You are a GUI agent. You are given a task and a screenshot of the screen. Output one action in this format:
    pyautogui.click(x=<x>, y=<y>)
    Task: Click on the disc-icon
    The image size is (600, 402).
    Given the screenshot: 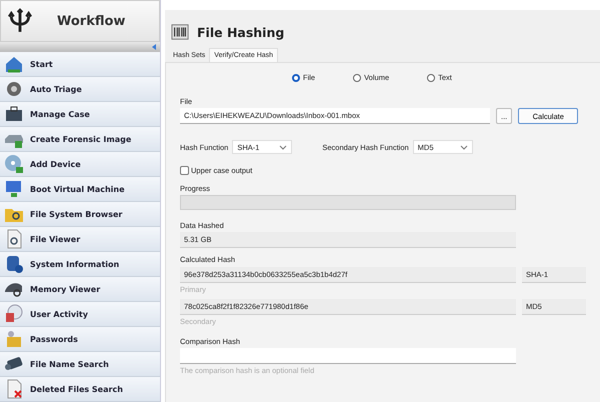 What is the action you would take?
    pyautogui.click(x=14, y=164)
    